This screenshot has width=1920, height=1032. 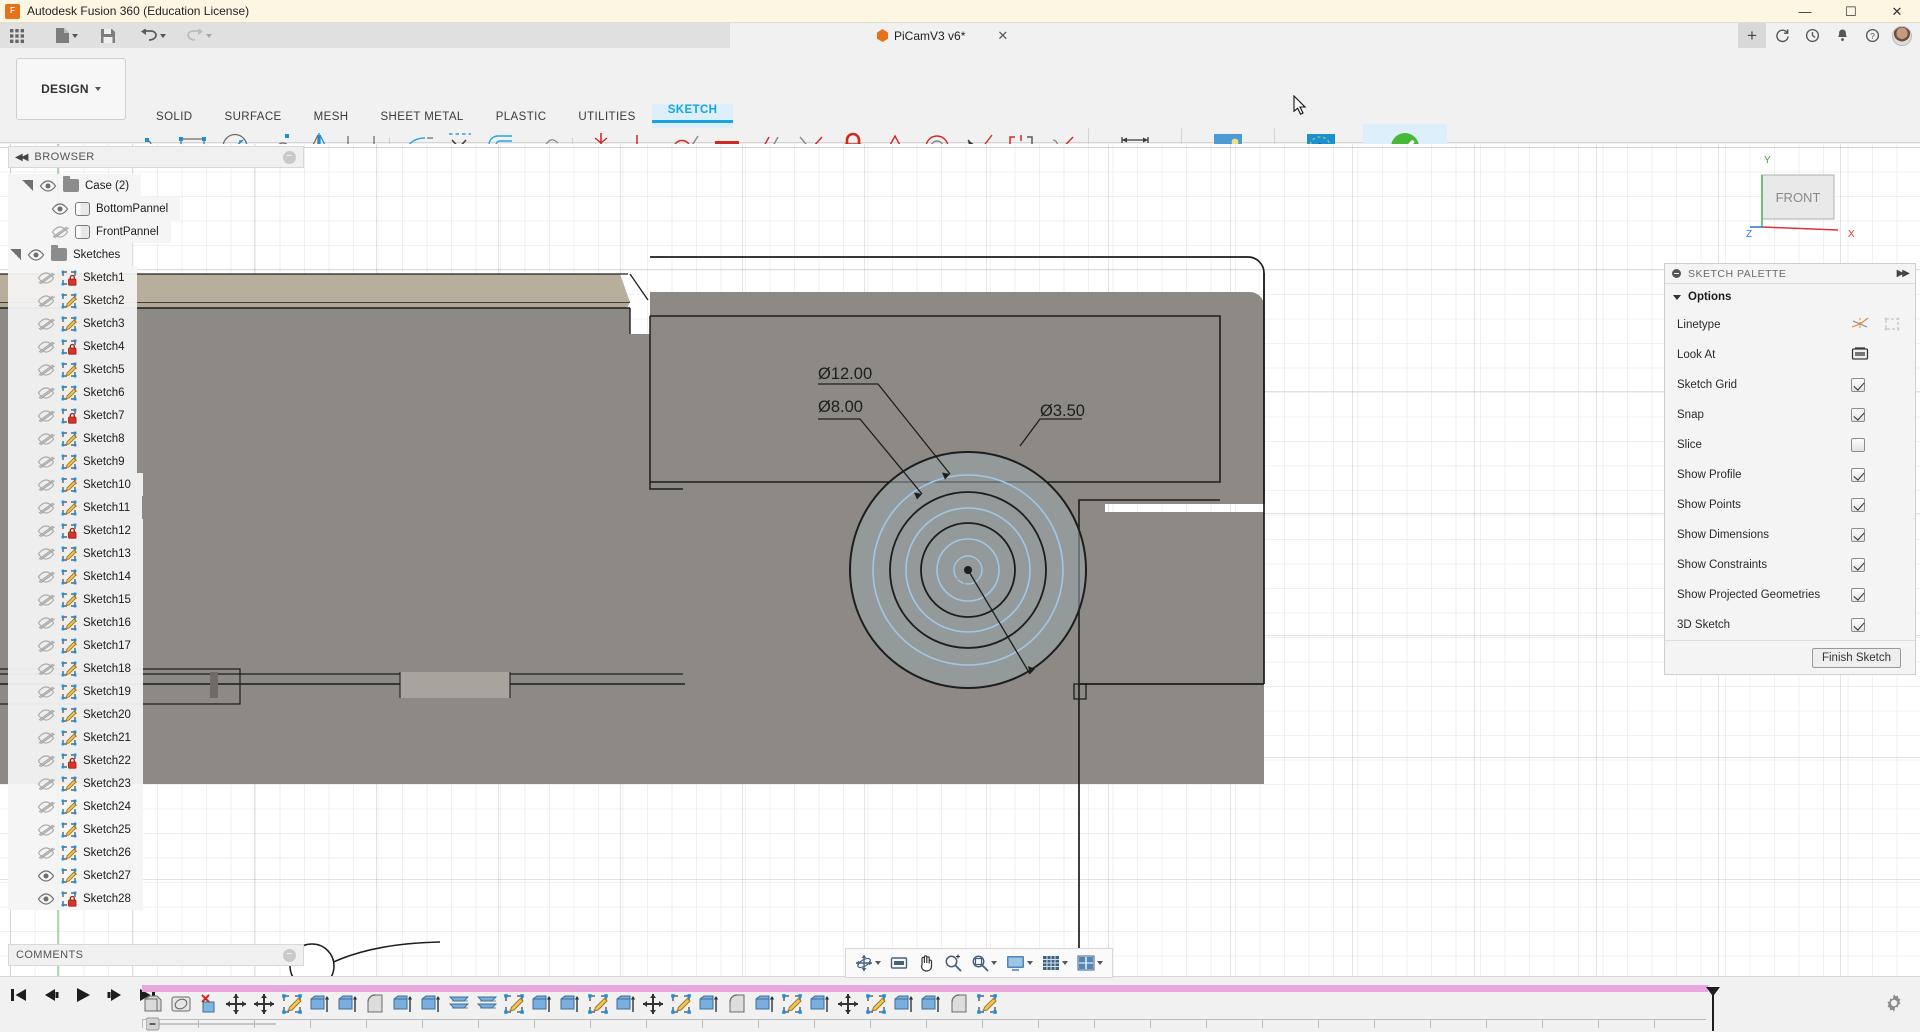 I want to click on refresh-icon, so click(x=1782, y=35).